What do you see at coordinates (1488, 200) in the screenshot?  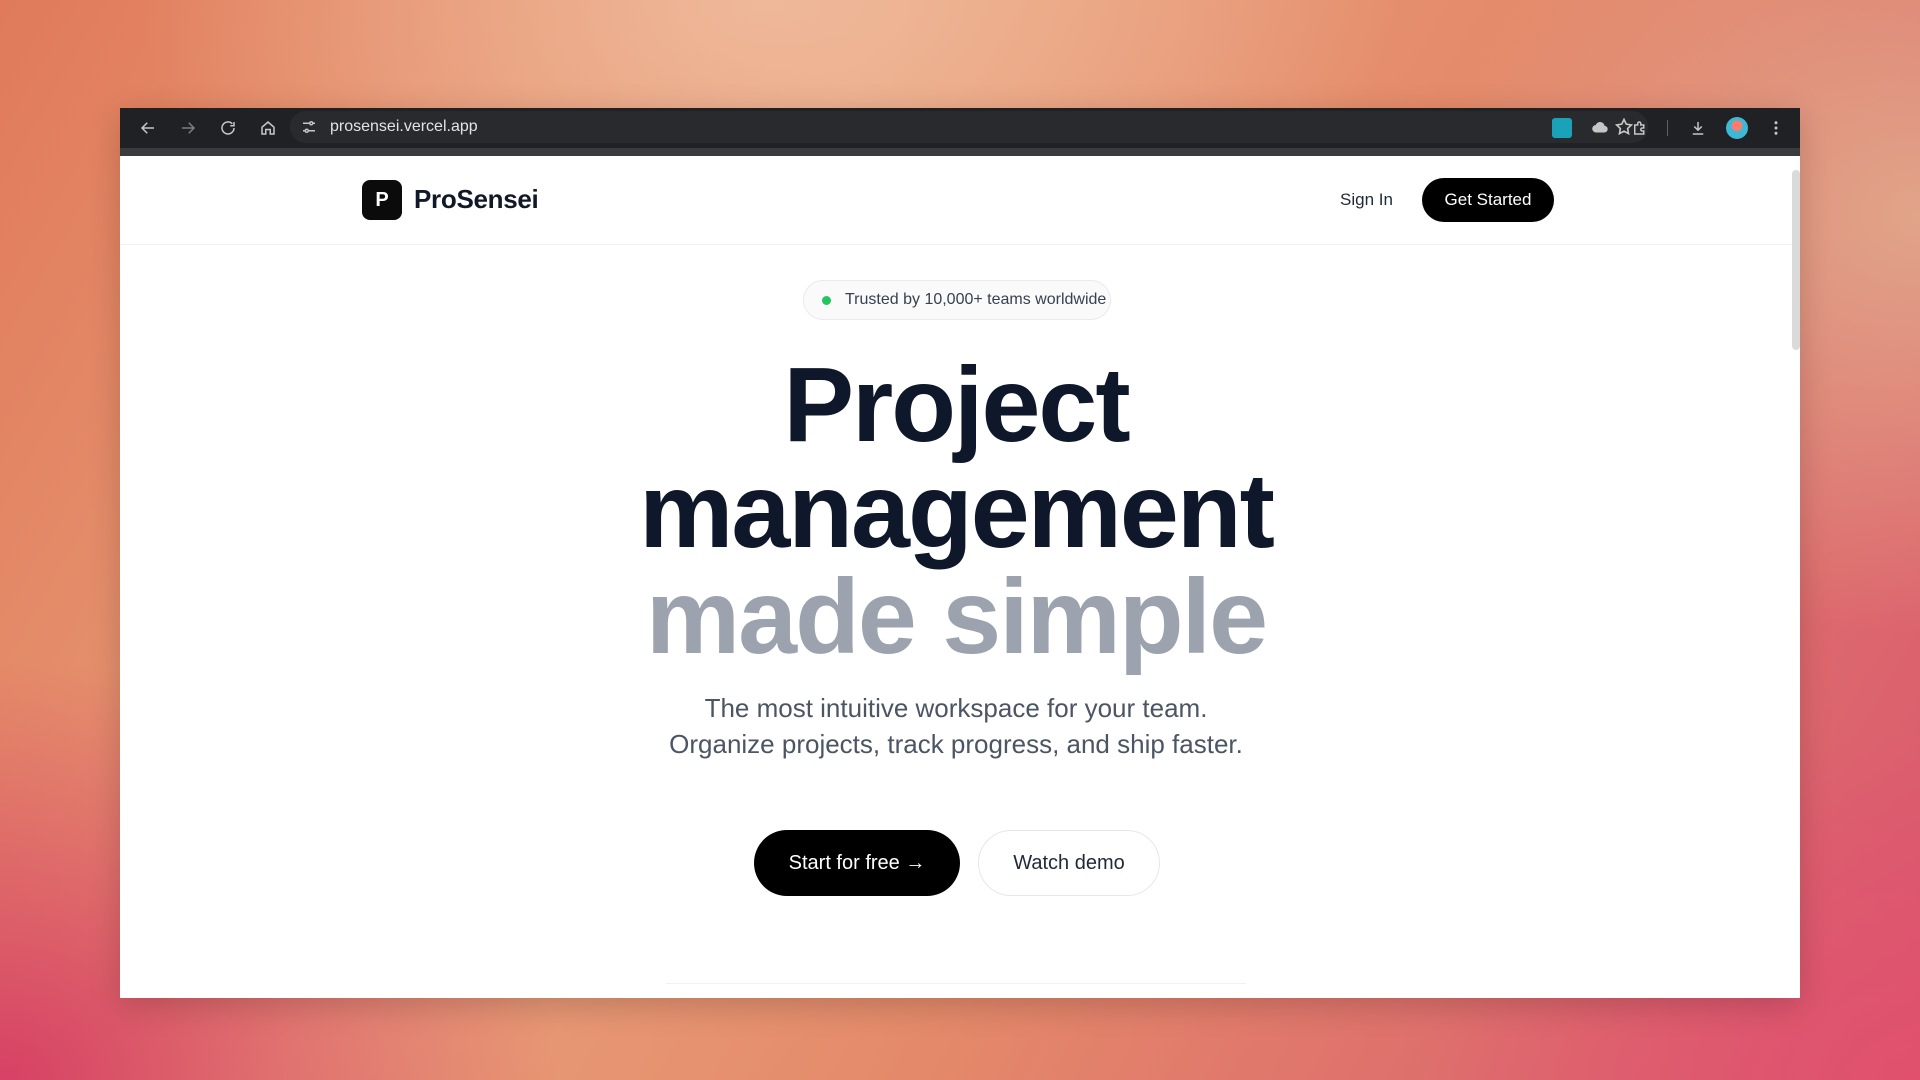 I see `get-started-button: Get Started` at bounding box center [1488, 200].